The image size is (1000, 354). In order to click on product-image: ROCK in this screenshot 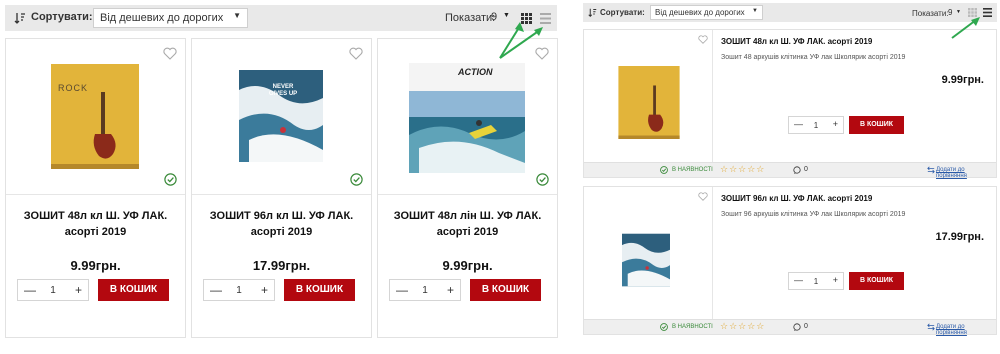, I will do `click(95, 117)`.